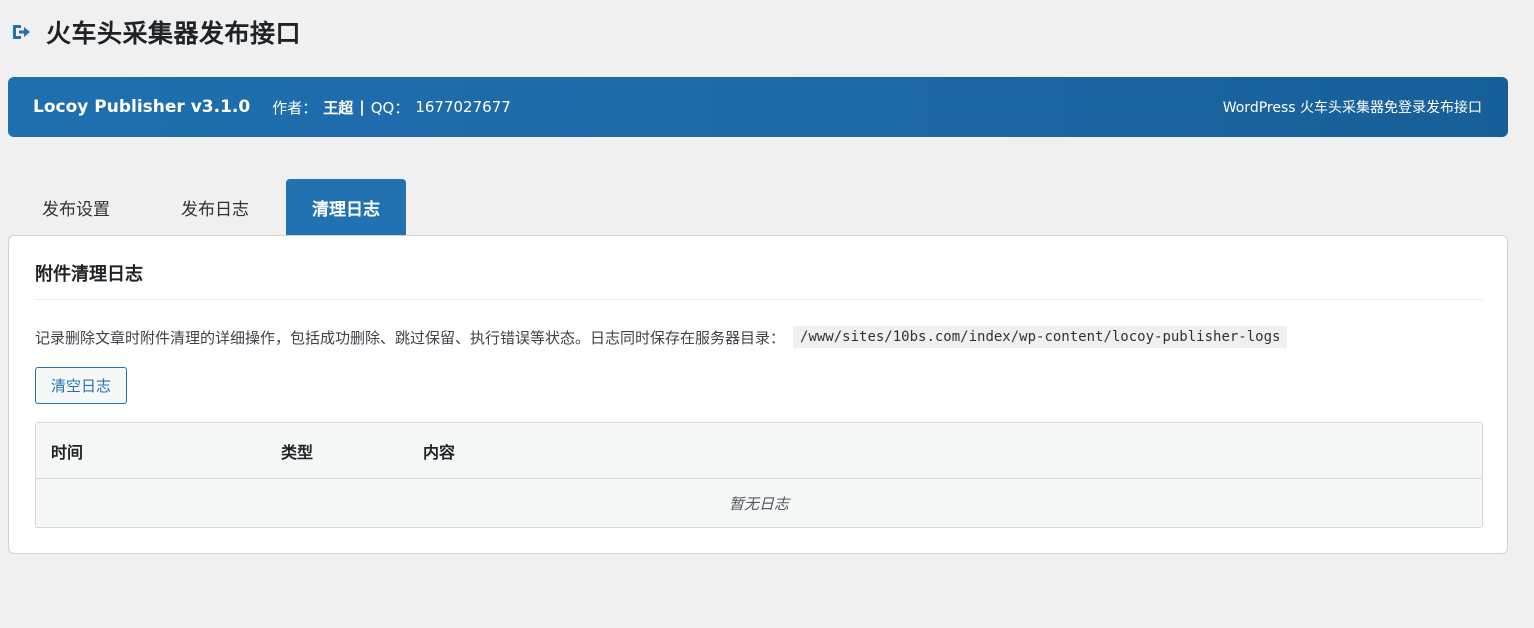 Image resolution: width=1534 pixels, height=628 pixels. Describe the element at coordinates (759, 451) in the screenshot. I see `table-header: 时间 类型 内容` at that location.